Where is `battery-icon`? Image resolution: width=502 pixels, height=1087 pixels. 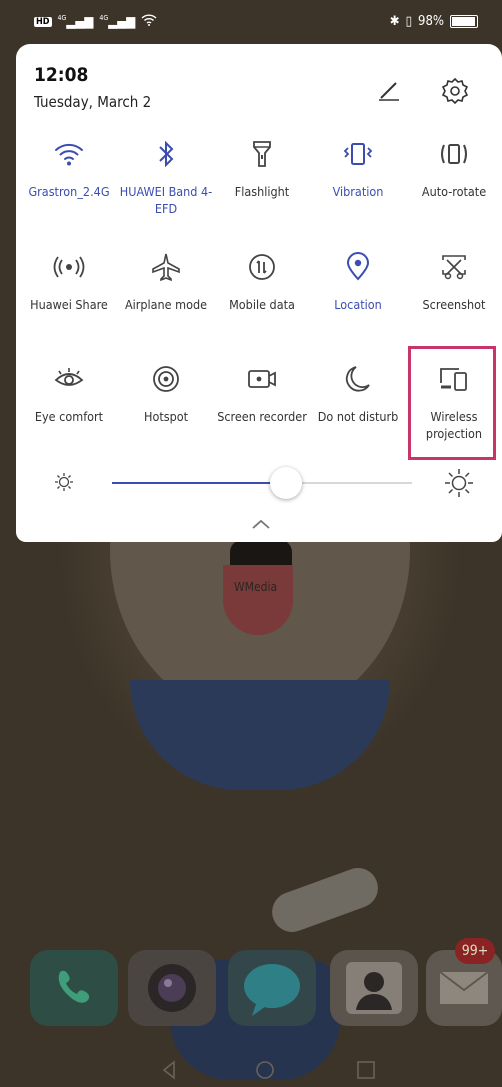
battery-icon is located at coordinates (464, 21).